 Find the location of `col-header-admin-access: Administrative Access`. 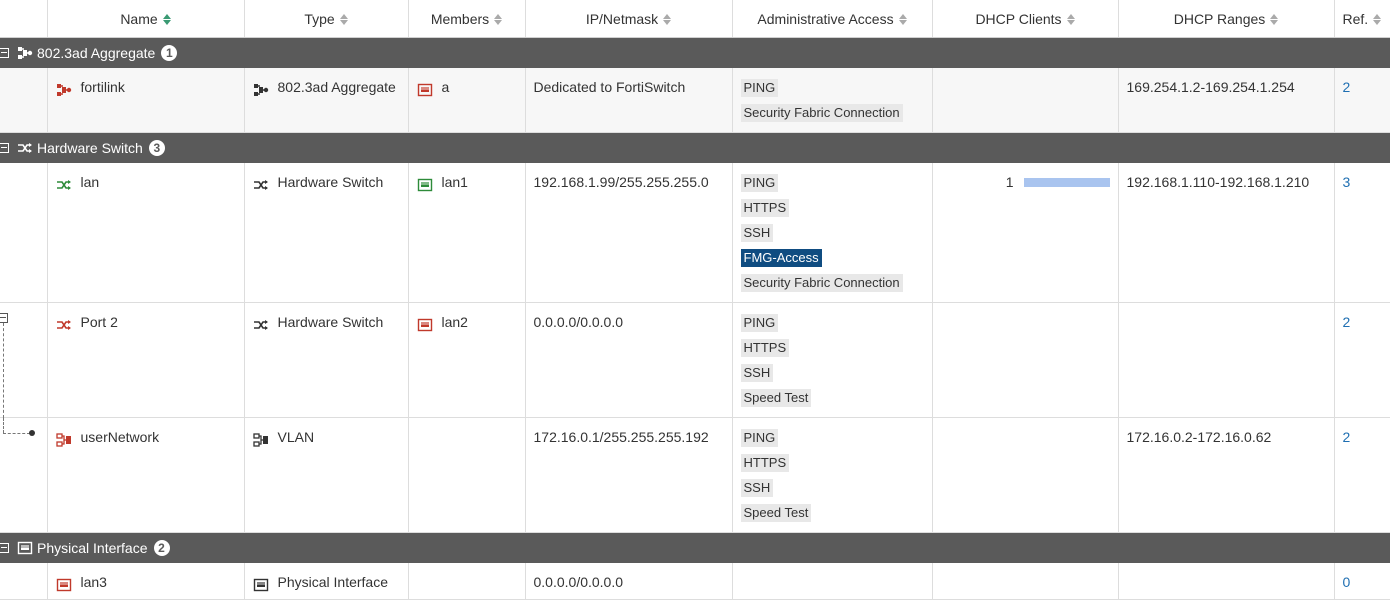

col-header-admin-access: Administrative Access is located at coordinates (832, 19).